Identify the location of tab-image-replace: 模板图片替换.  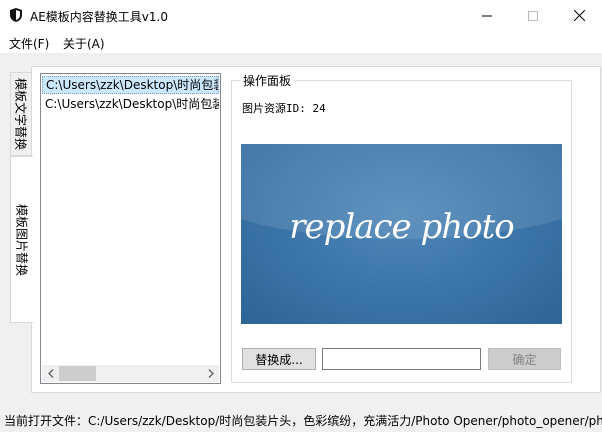
(21, 239).